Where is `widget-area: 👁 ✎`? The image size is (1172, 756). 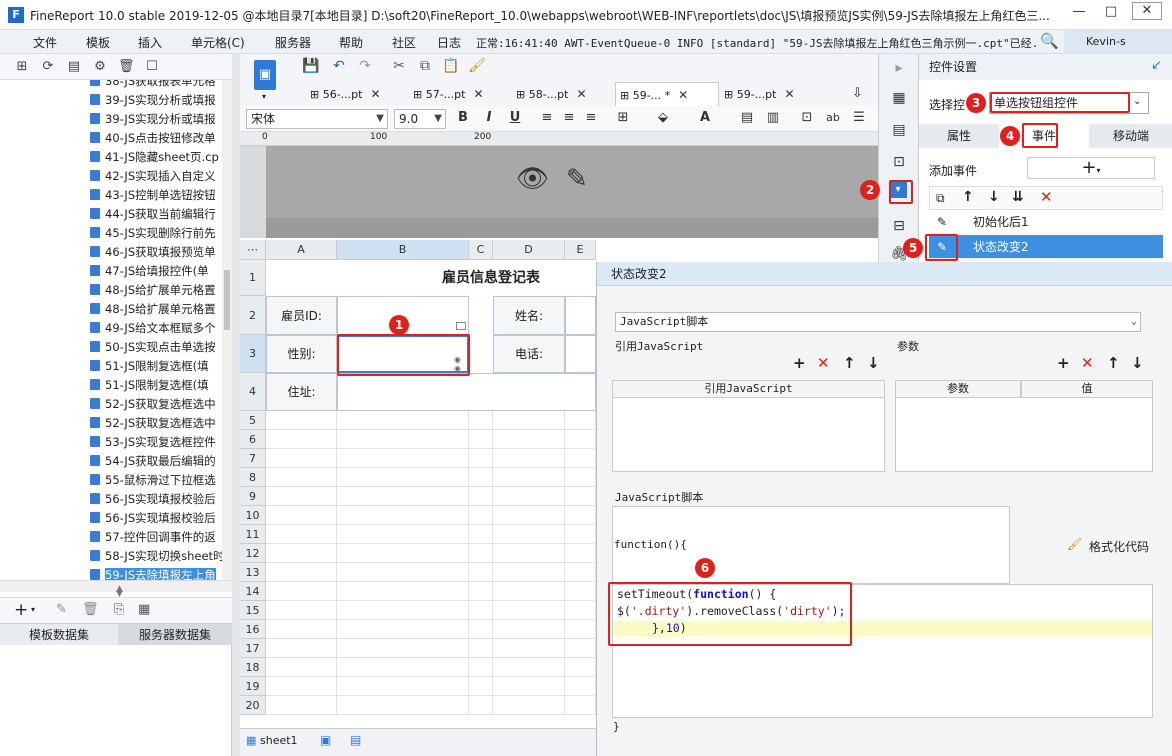
widget-area: 👁 ✎ is located at coordinates (572, 182).